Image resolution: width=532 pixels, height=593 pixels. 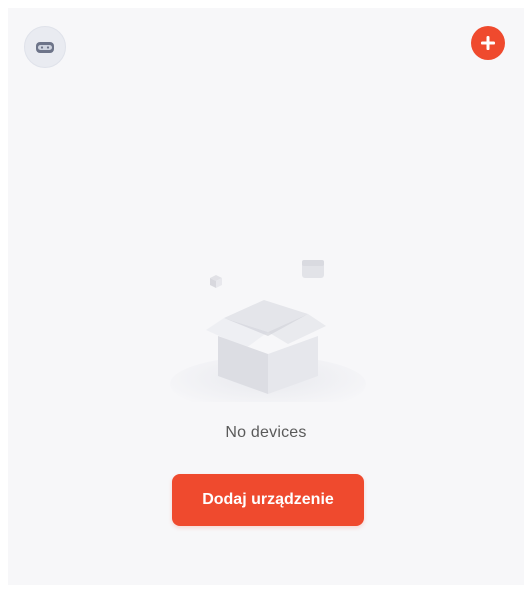 What do you see at coordinates (268, 331) in the screenshot?
I see `empty-box-icon` at bounding box center [268, 331].